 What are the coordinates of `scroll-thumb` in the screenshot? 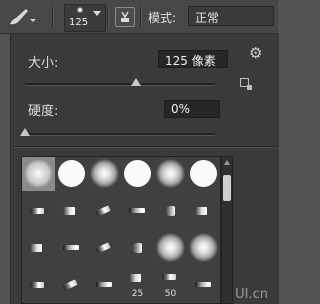 It's located at (227, 188).